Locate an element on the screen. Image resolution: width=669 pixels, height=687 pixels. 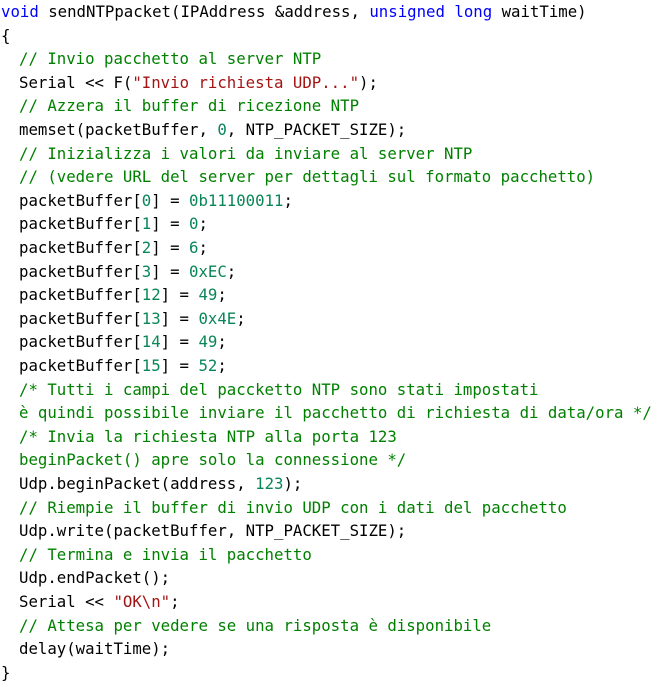
code-line: Serial << "OK\n"; is located at coordinates (99, 602).